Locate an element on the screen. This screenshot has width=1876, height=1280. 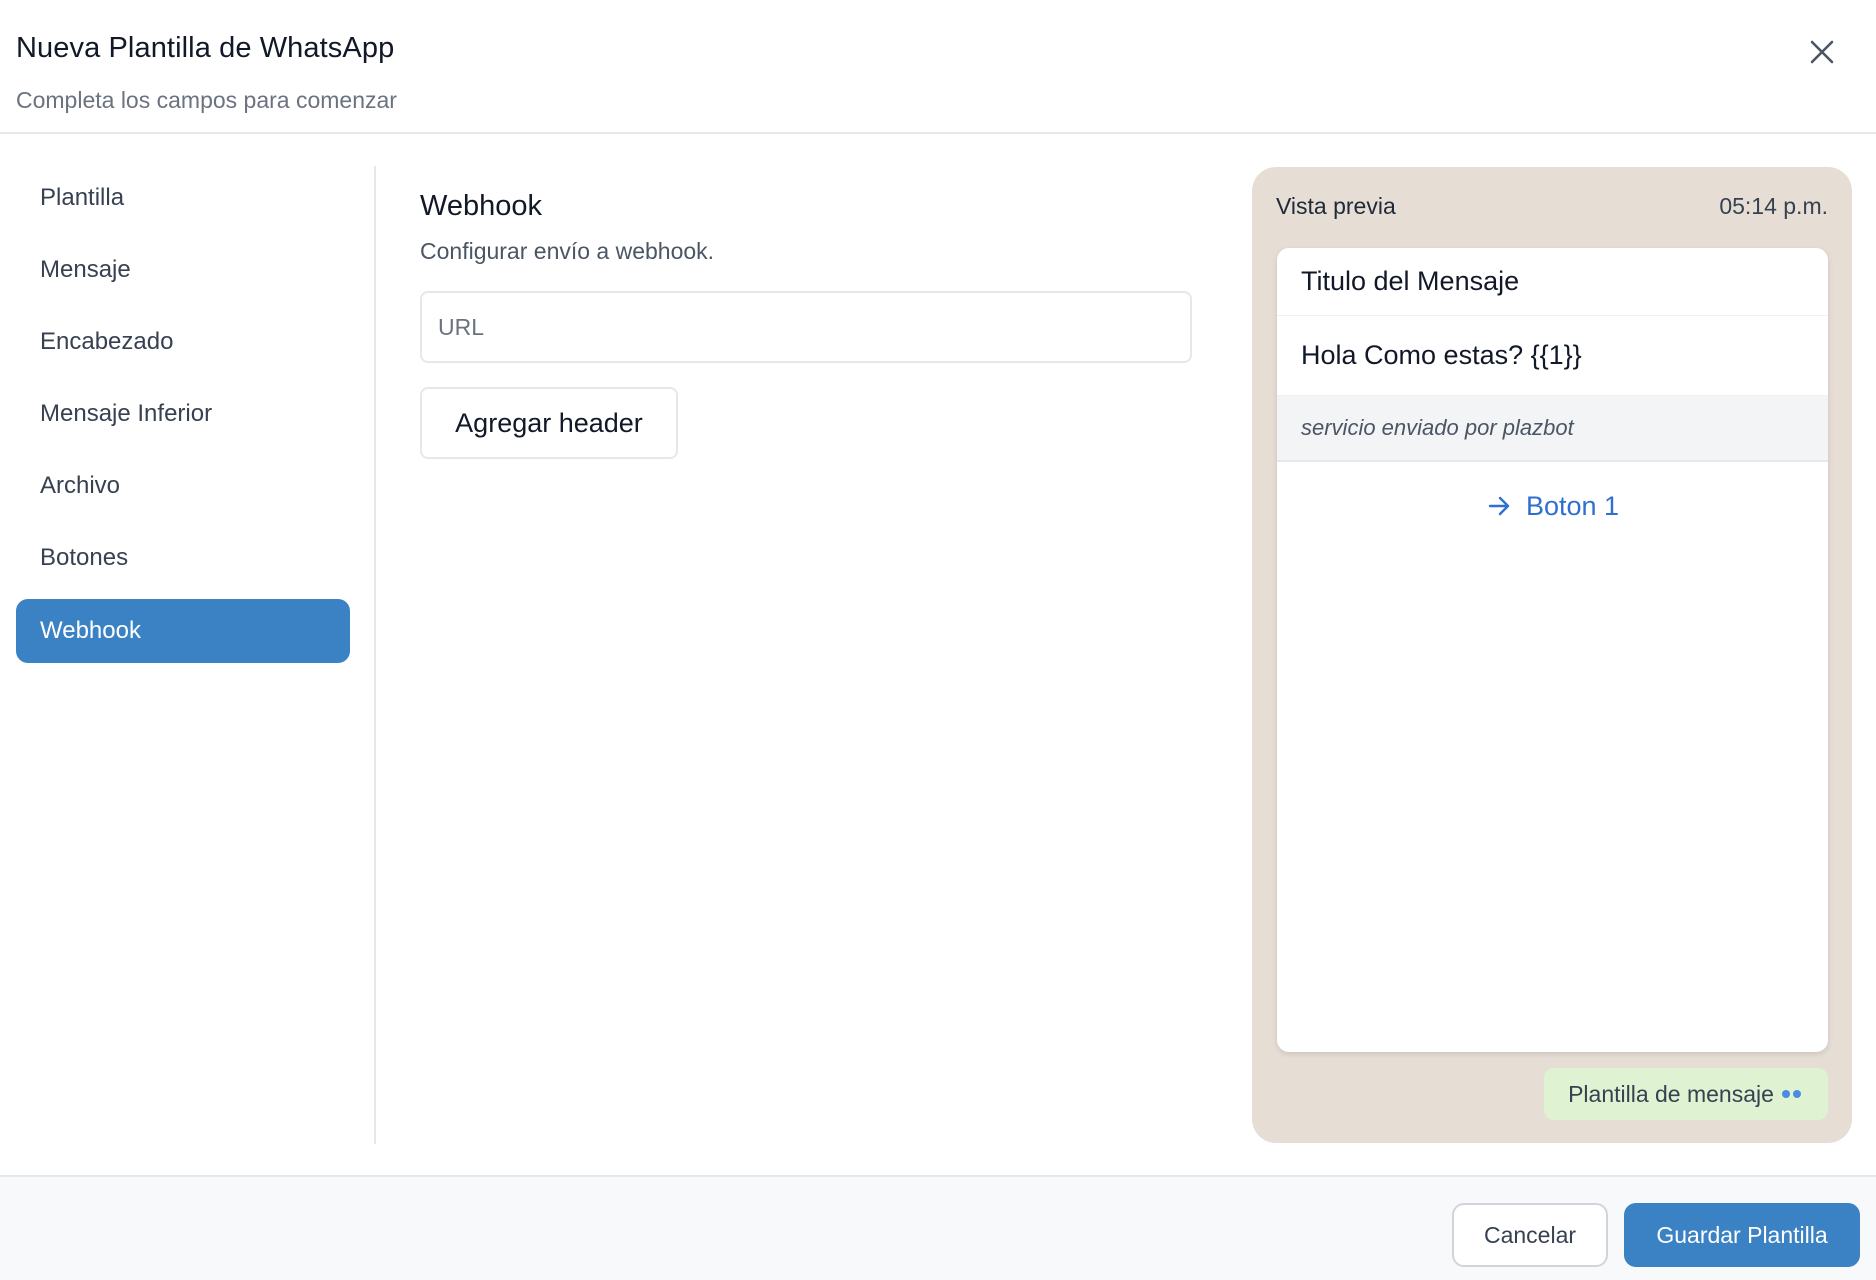
preview-time: 05:14 p.m. is located at coordinates (1773, 206).